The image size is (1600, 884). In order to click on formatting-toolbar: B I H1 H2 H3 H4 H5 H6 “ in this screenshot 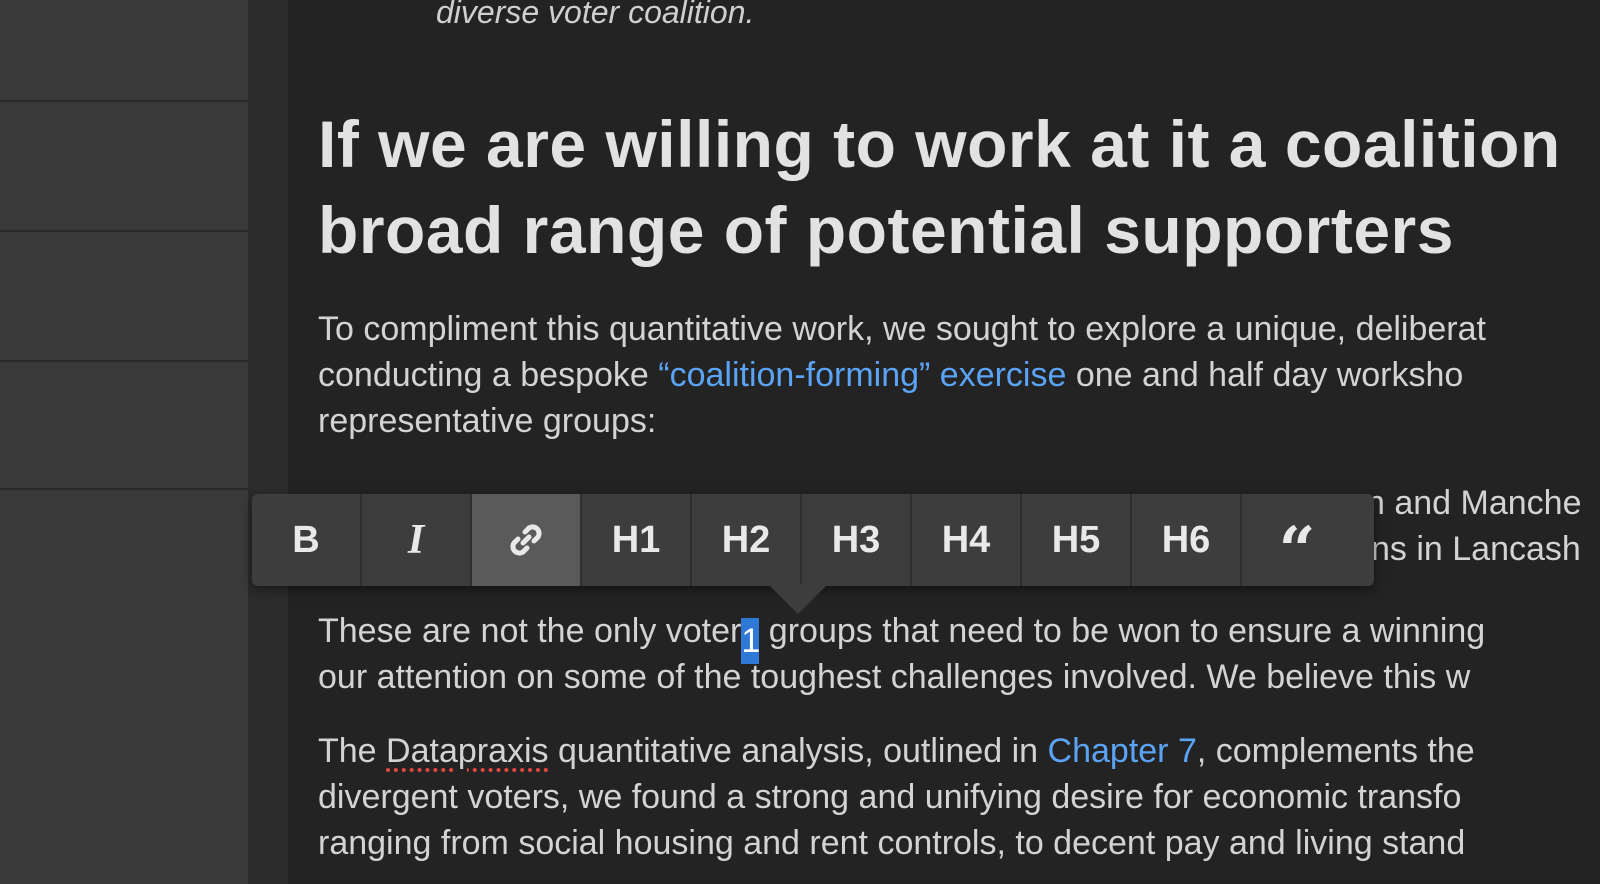, I will do `click(813, 540)`.